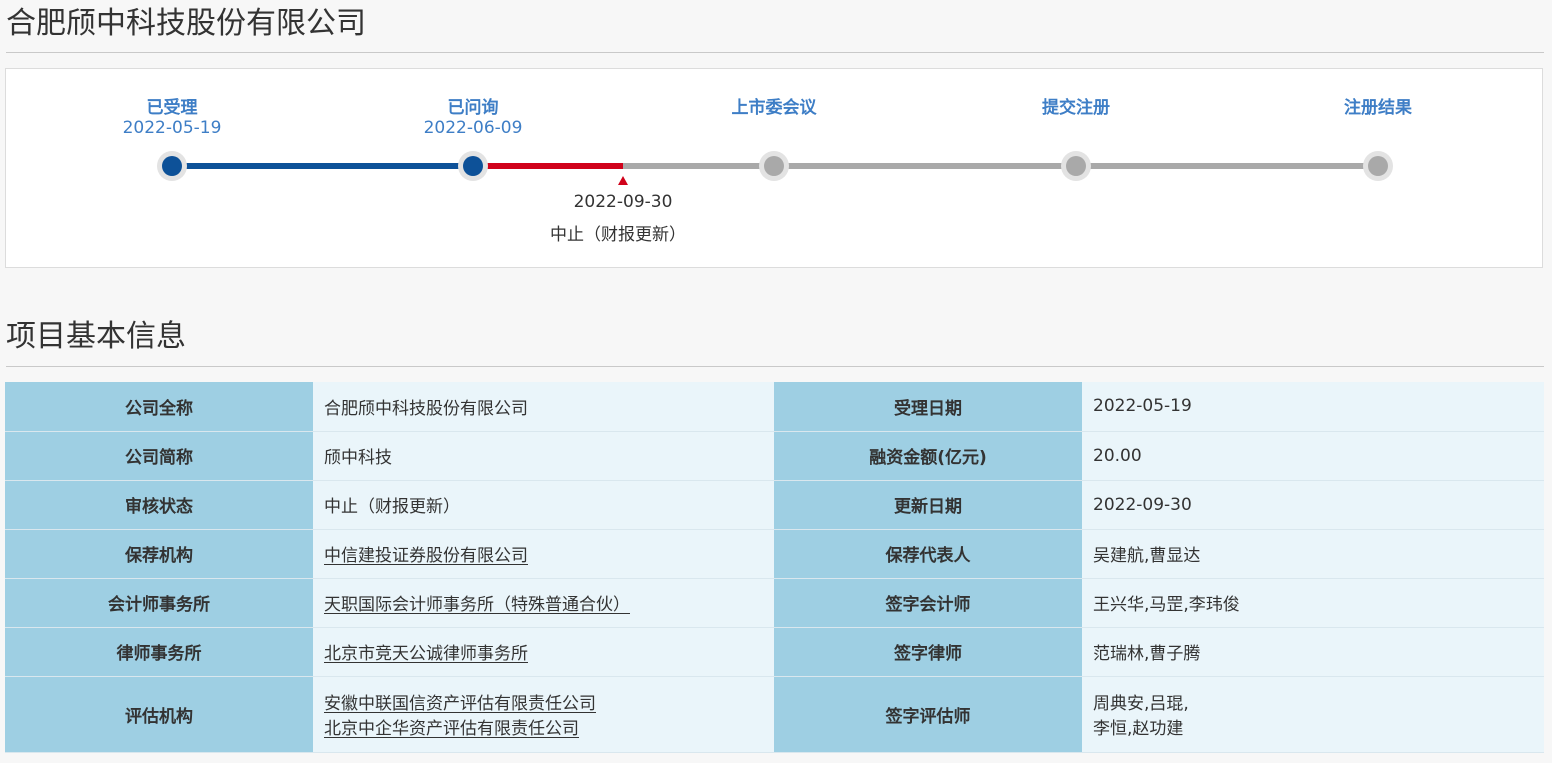 This screenshot has width=1552, height=763. What do you see at coordinates (1313, 456) in the screenshot?
I see `field-value: 20.00` at bounding box center [1313, 456].